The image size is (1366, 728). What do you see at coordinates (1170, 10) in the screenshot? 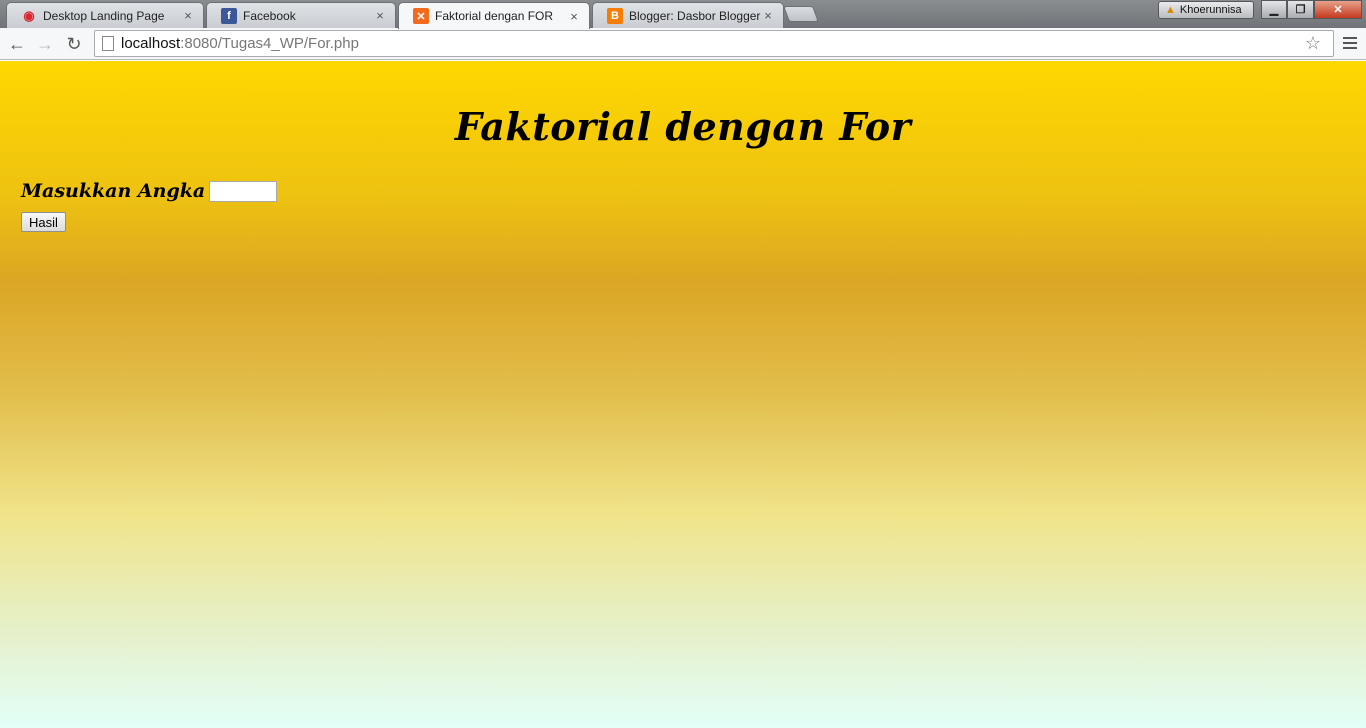
I see `warning-icon: ▲` at bounding box center [1170, 10].